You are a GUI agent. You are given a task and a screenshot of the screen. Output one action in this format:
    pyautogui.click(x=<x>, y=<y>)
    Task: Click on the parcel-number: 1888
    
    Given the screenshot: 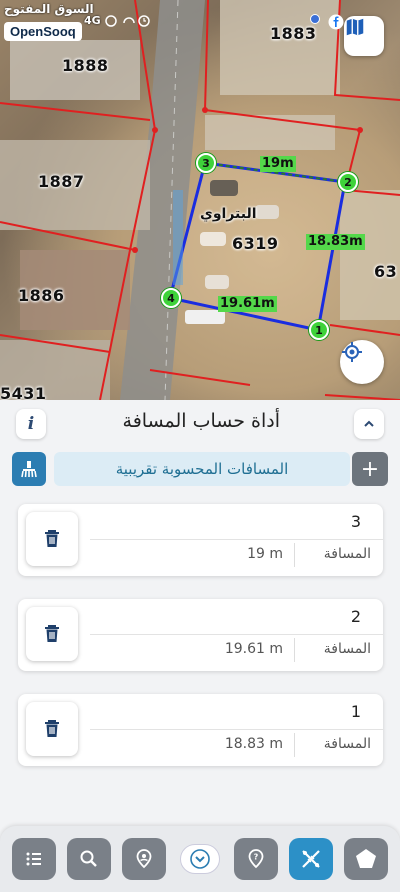 What is the action you would take?
    pyautogui.click(x=85, y=65)
    